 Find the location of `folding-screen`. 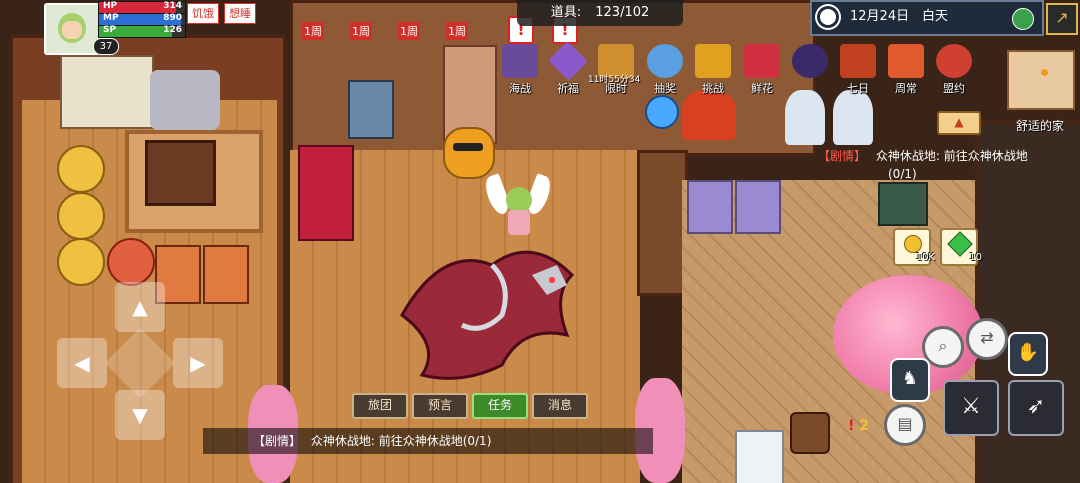

folding-screen is located at coordinates (107, 92).